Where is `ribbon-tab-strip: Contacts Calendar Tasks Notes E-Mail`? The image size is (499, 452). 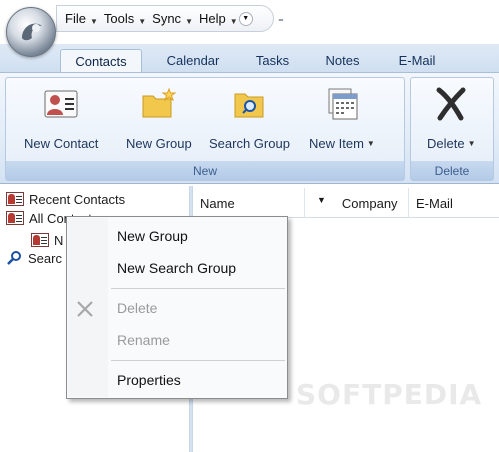 ribbon-tab-strip: Contacts Calendar Tasks Notes E-Mail is located at coordinates (249, 58).